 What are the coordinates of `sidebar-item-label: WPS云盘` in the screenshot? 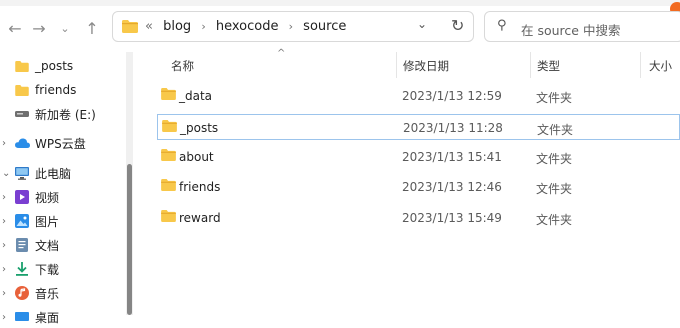 It's located at (60, 143).